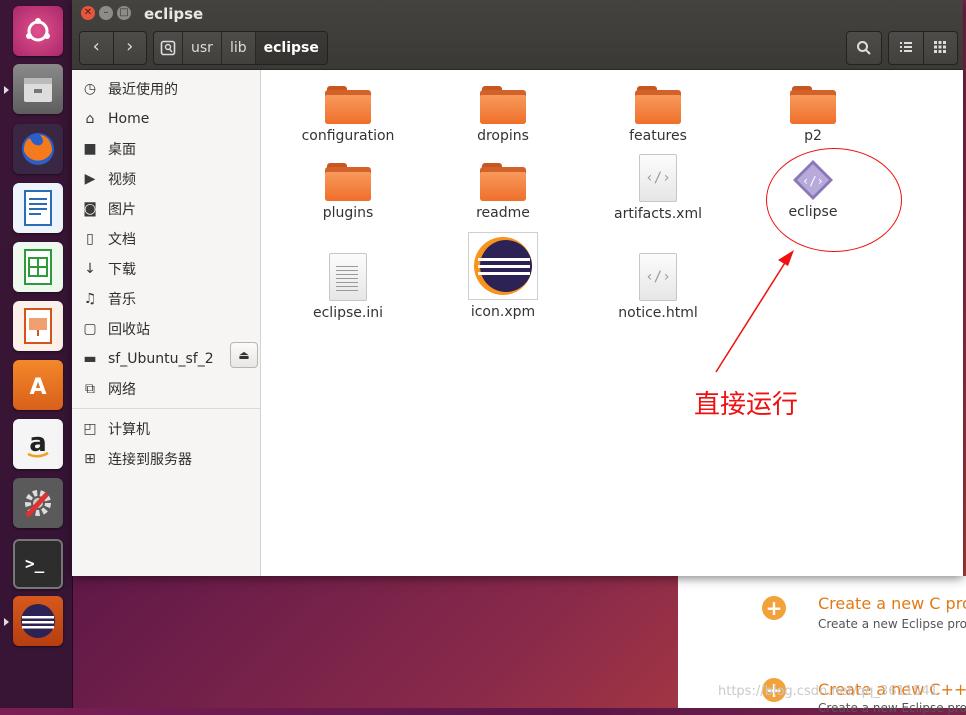 This screenshot has height=715, width=966. I want to click on forward-button: ›, so click(130, 48).